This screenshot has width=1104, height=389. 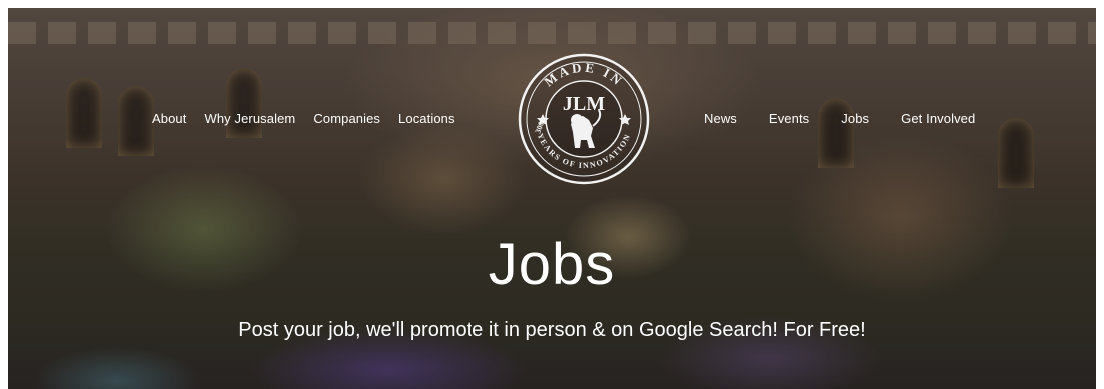 What do you see at coordinates (303, 118) in the screenshot?
I see `main-nav-left: About Why Jerusalem Companies Locations` at bounding box center [303, 118].